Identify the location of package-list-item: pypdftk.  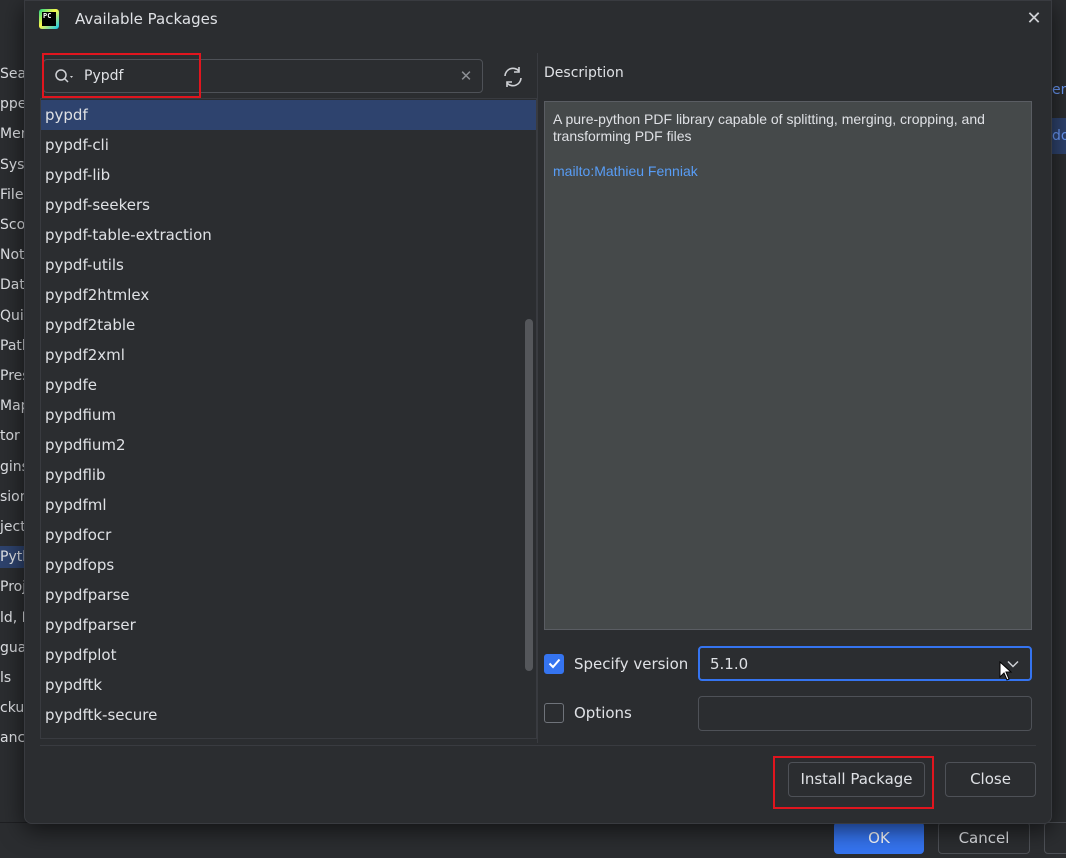
(288, 685).